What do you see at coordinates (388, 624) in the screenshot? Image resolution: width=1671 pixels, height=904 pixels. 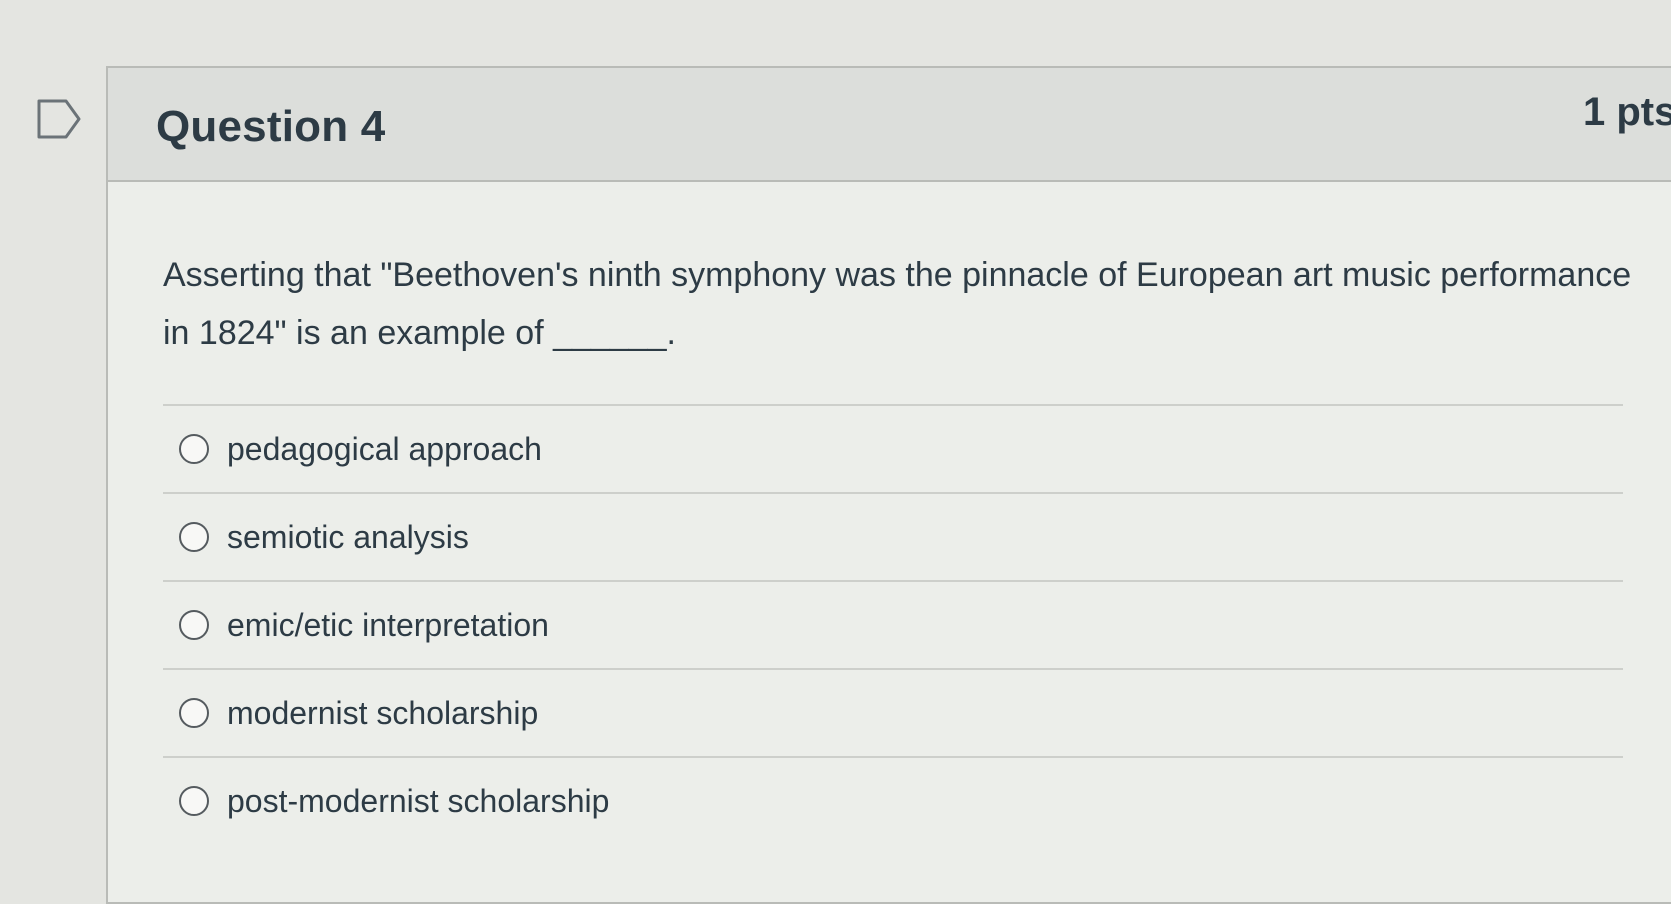 I see `answer-label: emic/etic interpretation` at bounding box center [388, 624].